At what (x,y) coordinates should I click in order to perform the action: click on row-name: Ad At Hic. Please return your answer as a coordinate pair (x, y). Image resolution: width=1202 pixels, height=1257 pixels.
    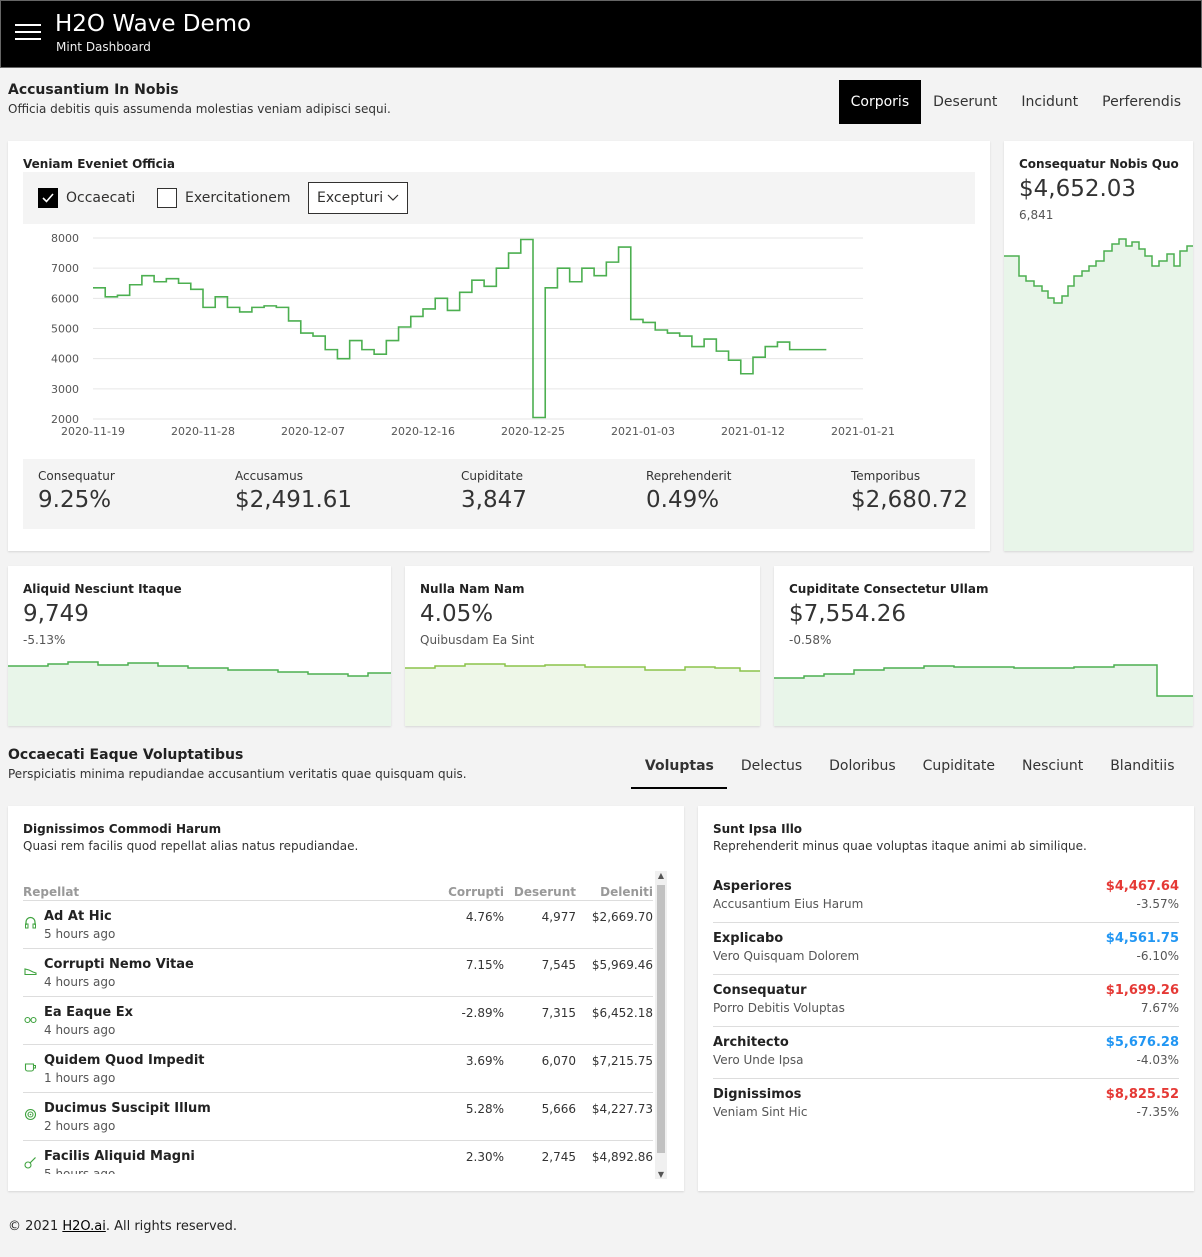
    Looking at the image, I should click on (78, 916).